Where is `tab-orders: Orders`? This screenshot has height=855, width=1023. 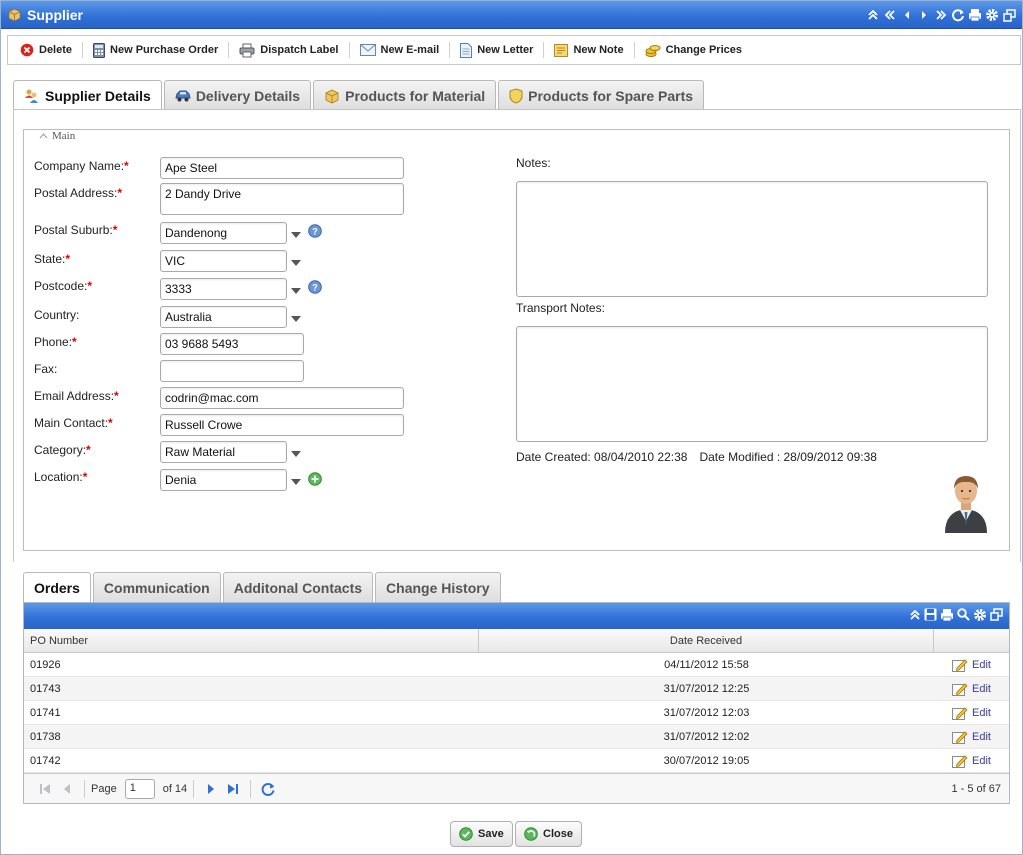 tab-orders: Orders is located at coordinates (57, 587).